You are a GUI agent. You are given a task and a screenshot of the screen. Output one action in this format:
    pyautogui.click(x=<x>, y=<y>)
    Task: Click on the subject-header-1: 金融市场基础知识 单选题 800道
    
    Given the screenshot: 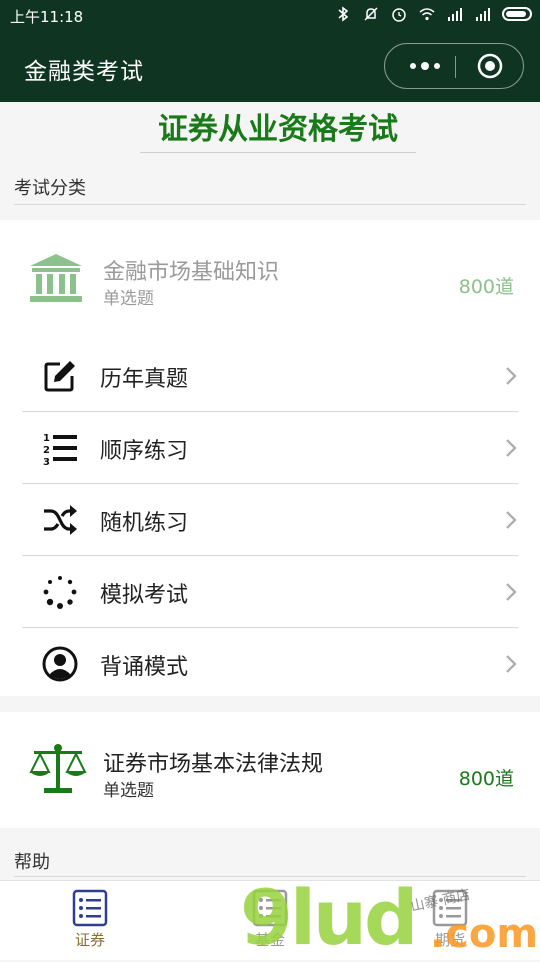 What is the action you would take?
    pyautogui.click(x=270, y=280)
    